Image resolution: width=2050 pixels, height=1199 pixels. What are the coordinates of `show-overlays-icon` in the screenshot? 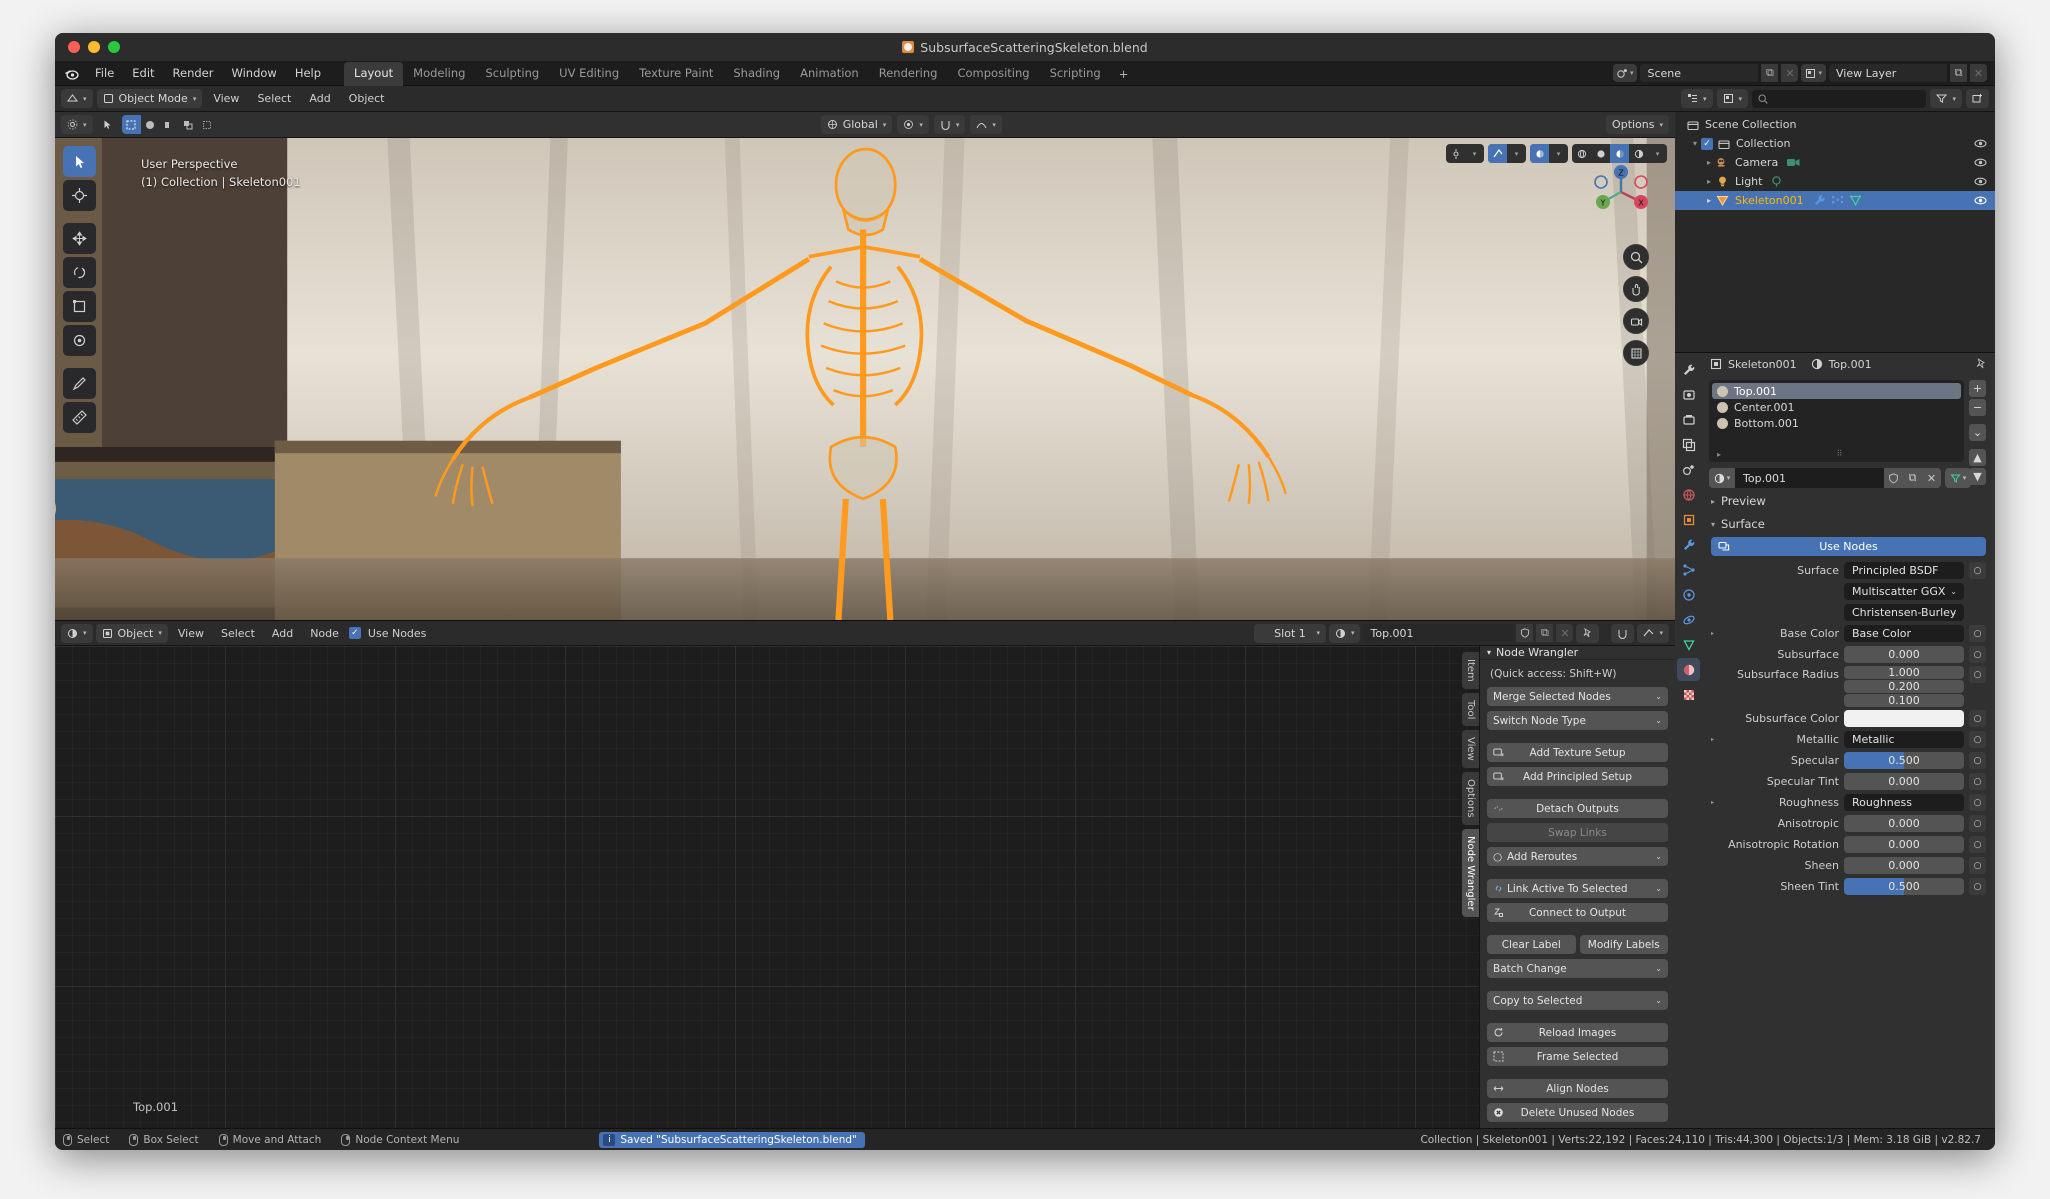 It's located at (1497, 153).